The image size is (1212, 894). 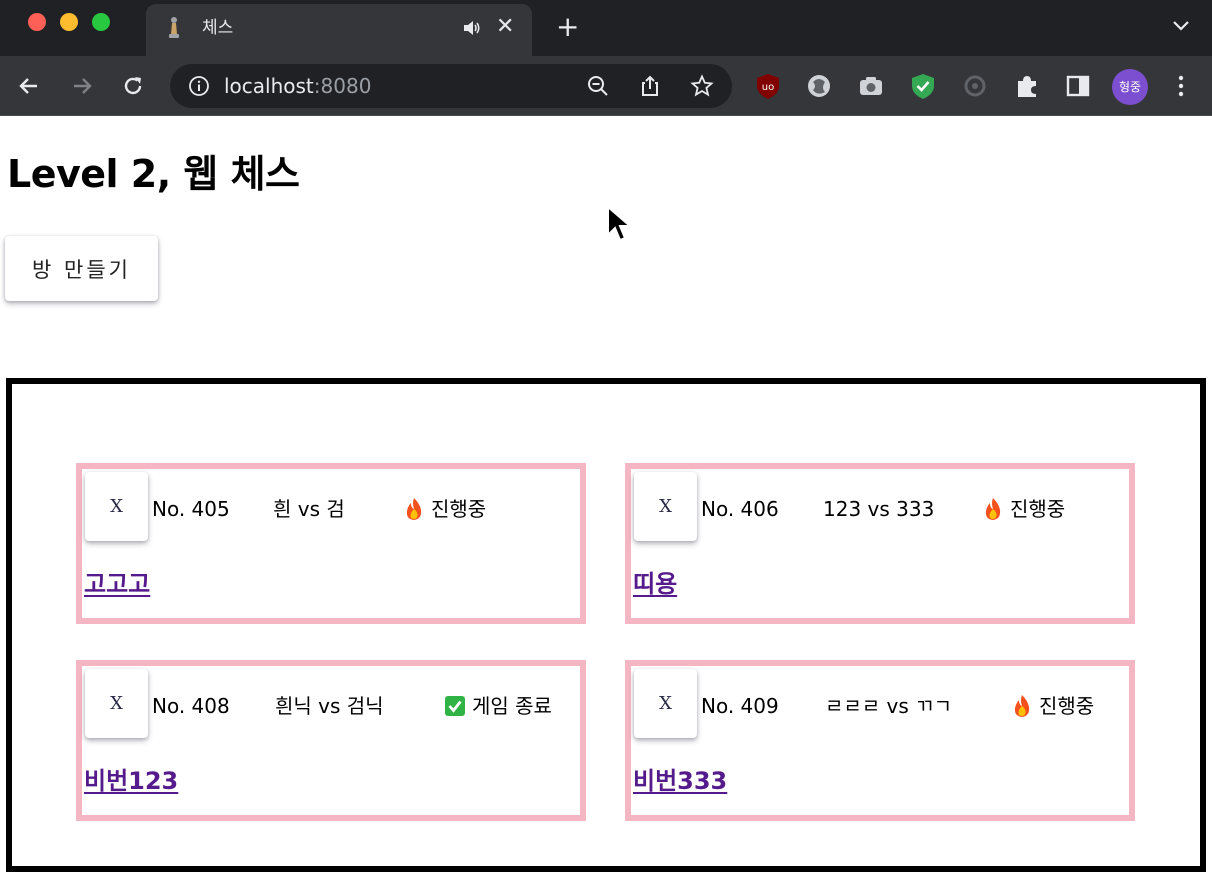 What do you see at coordinates (472, 28) in the screenshot?
I see `speaker-icon` at bounding box center [472, 28].